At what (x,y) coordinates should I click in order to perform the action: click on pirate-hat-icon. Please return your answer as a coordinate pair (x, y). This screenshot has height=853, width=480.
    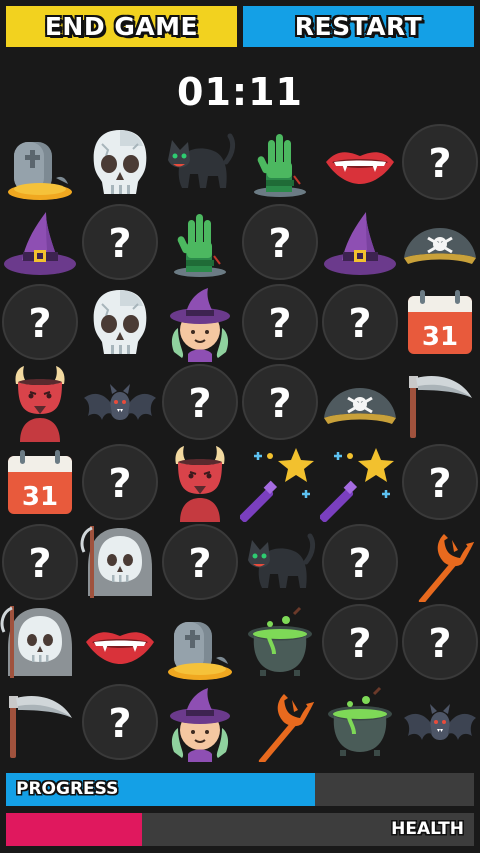
    Looking at the image, I should click on (360, 406).